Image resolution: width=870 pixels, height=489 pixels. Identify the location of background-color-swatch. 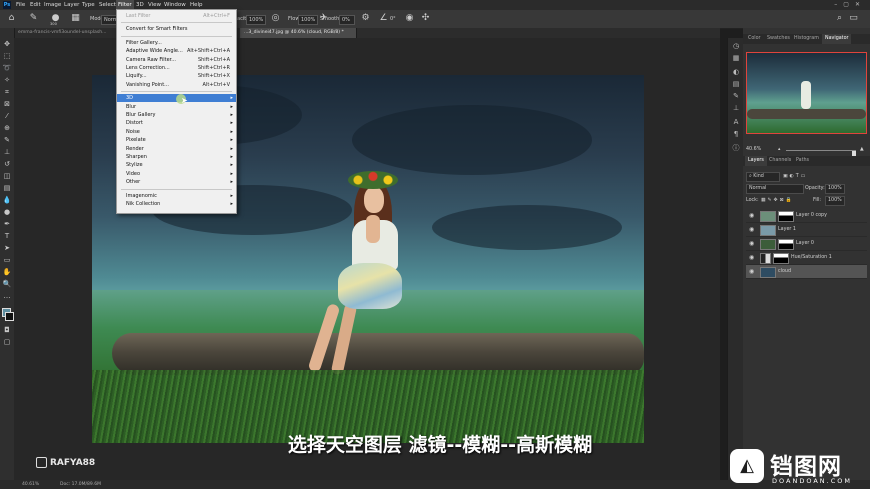
(9, 316).